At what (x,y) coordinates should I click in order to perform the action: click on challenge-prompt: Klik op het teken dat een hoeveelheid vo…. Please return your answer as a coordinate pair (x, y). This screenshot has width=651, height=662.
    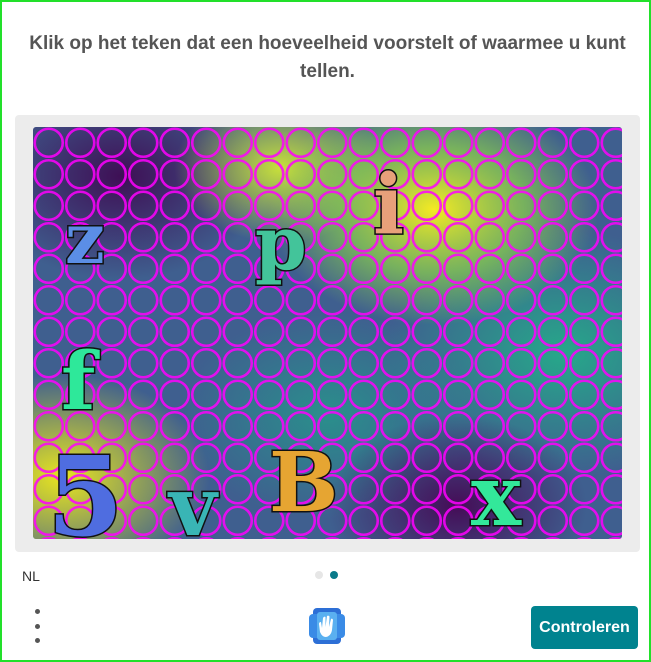
    Looking at the image, I should click on (327, 57).